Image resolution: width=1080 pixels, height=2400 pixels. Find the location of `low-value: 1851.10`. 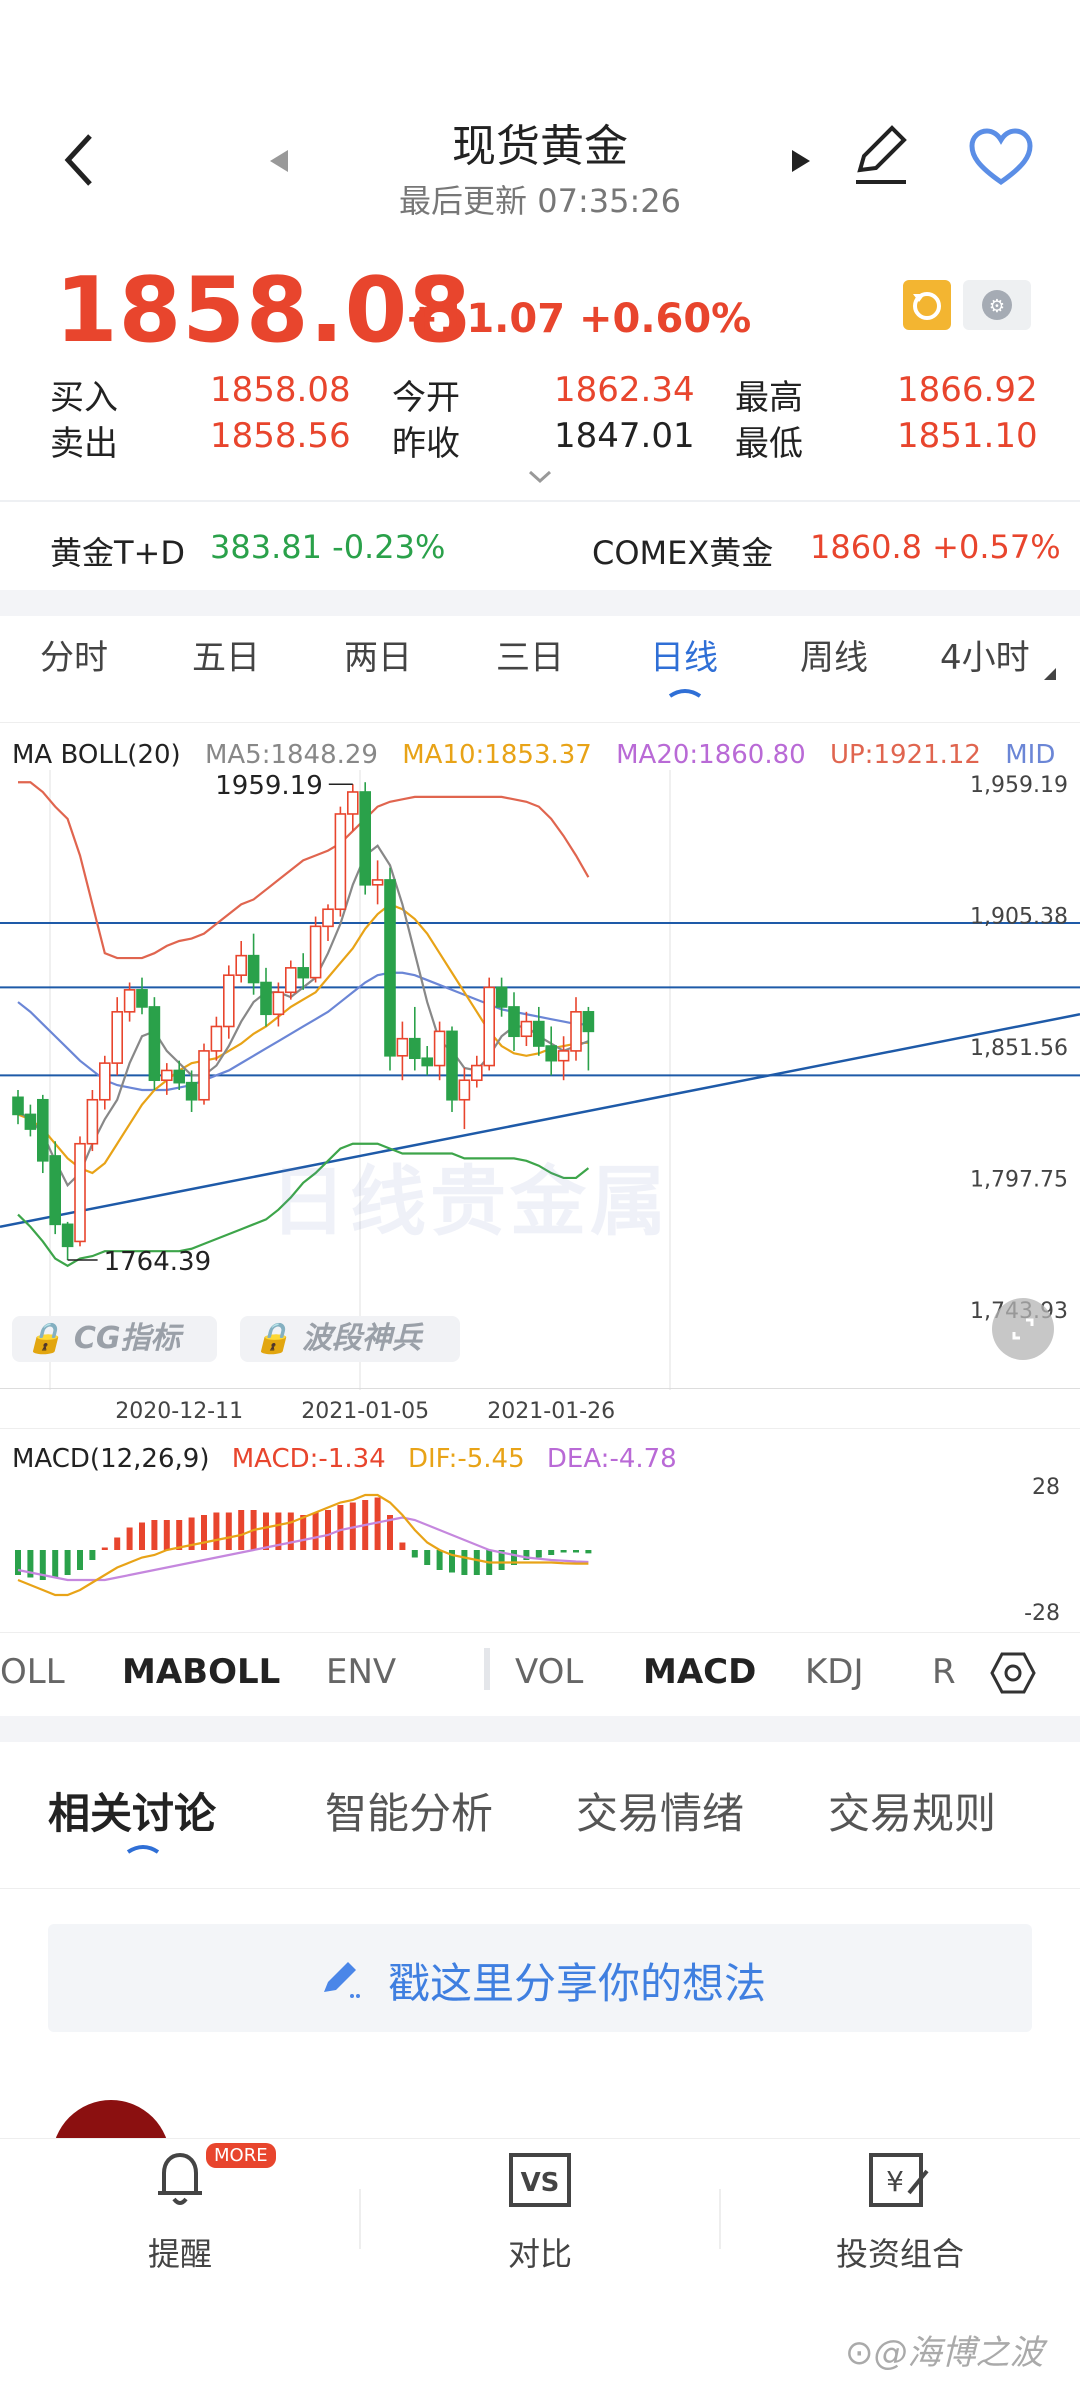

low-value: 1851.10 is located at coordinates (967, 436).